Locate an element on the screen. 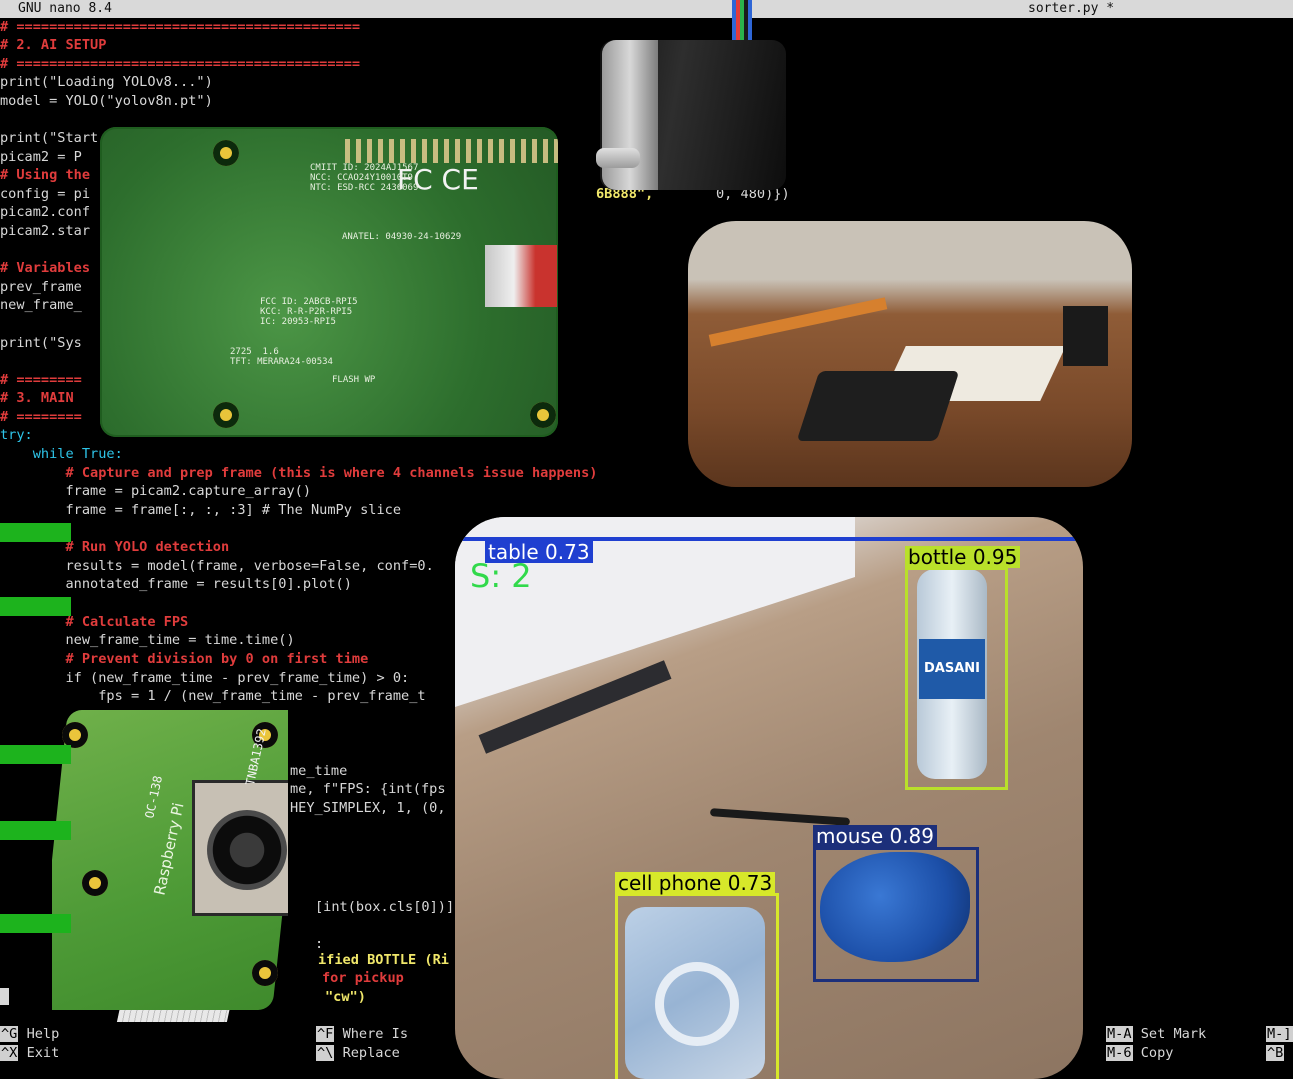  phone-box is located at coordinates (697, 986).